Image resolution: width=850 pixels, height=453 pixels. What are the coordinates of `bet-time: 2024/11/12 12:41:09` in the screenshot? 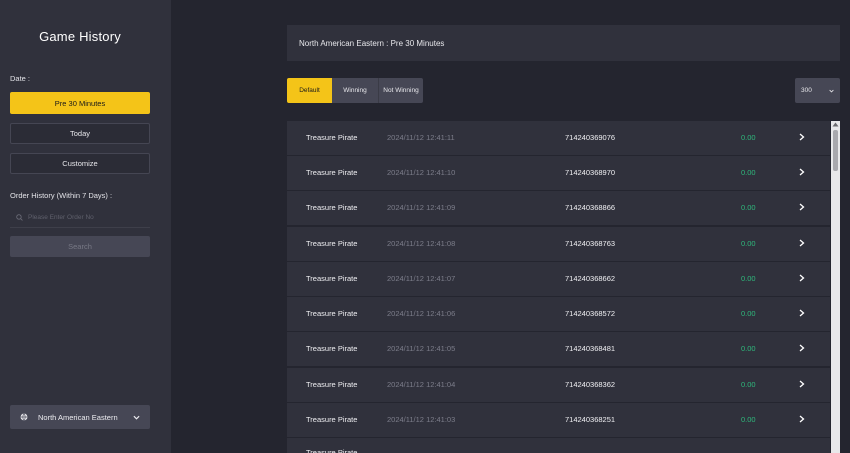 It's located at (421, 207).